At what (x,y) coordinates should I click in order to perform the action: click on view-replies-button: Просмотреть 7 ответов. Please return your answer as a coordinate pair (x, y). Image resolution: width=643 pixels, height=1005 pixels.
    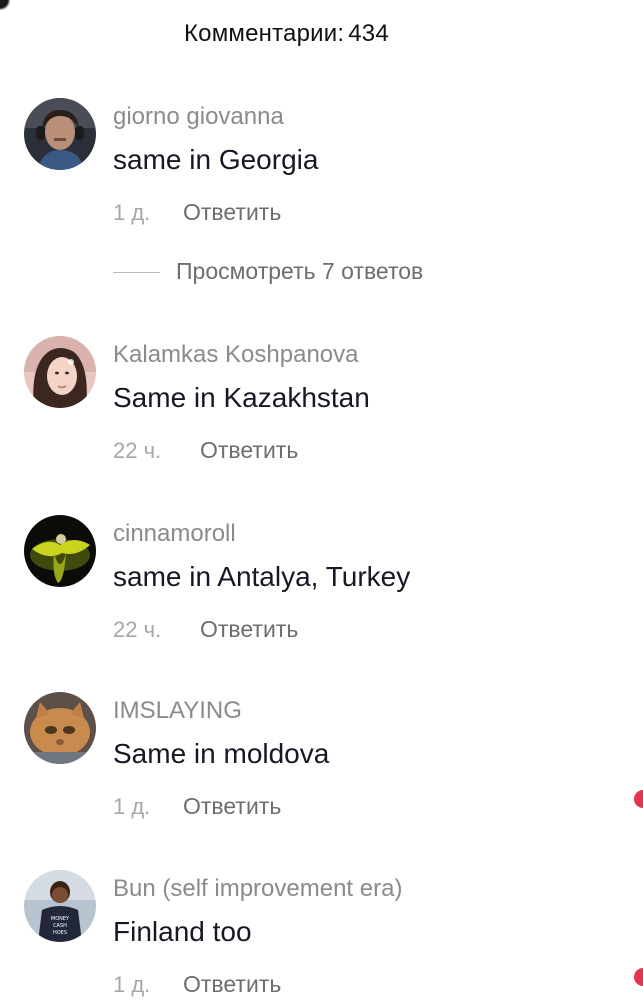
    Looking at the image, I should click on (268, 271).